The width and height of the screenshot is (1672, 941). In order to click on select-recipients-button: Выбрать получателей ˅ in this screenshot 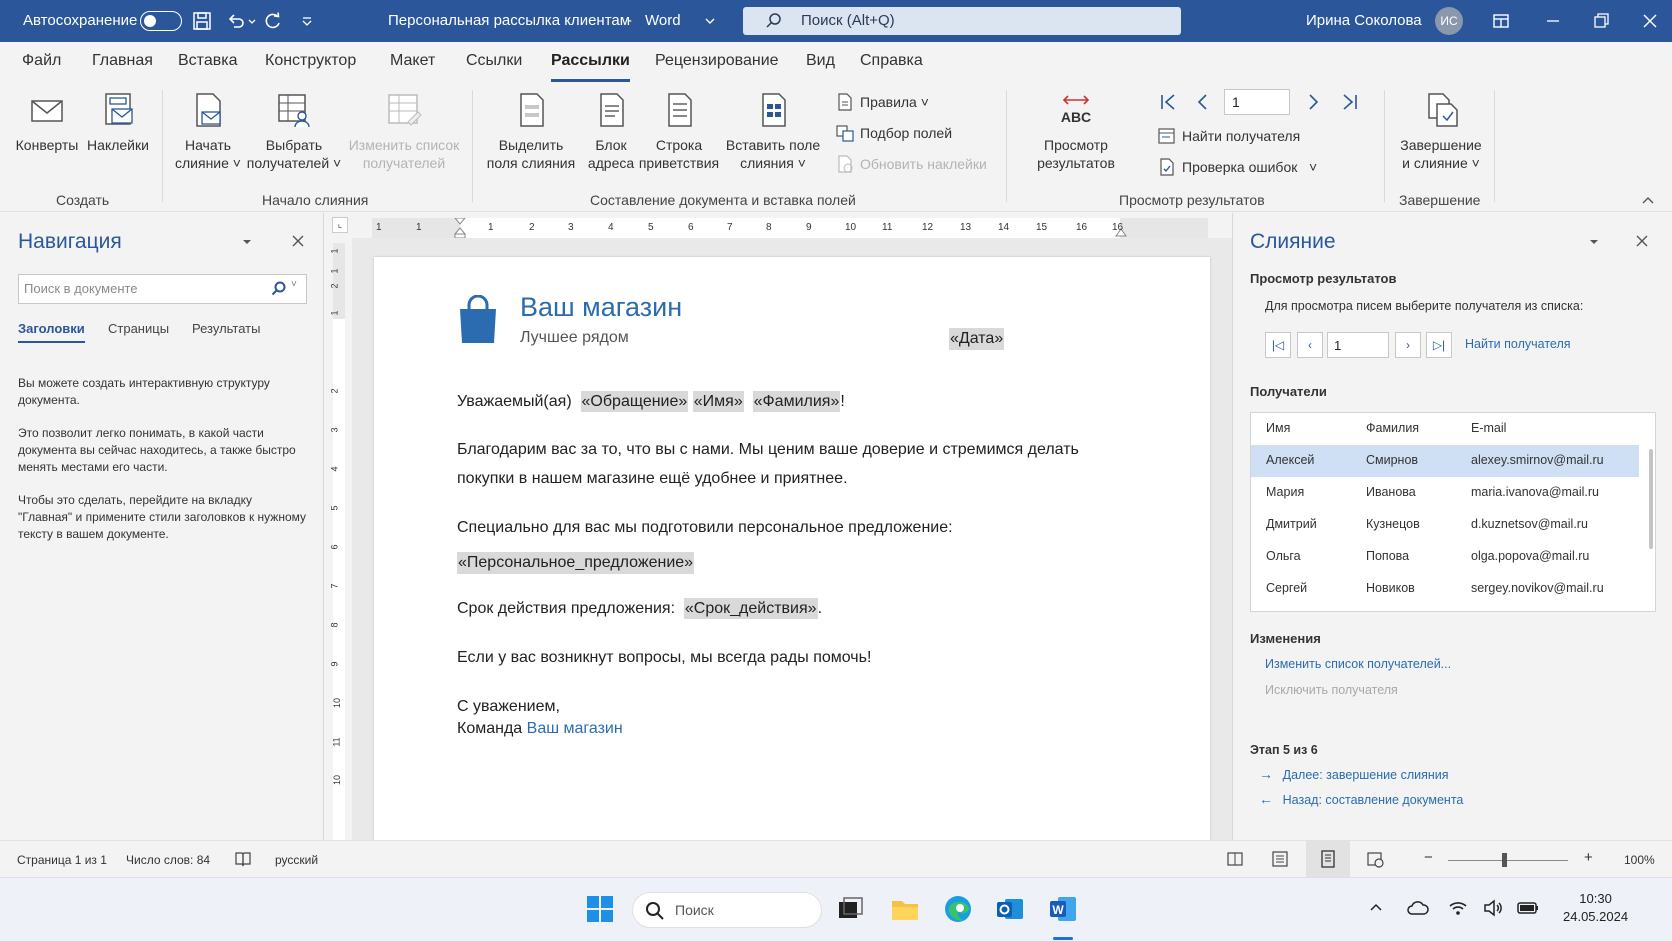, I will do `click(294, 132)`.